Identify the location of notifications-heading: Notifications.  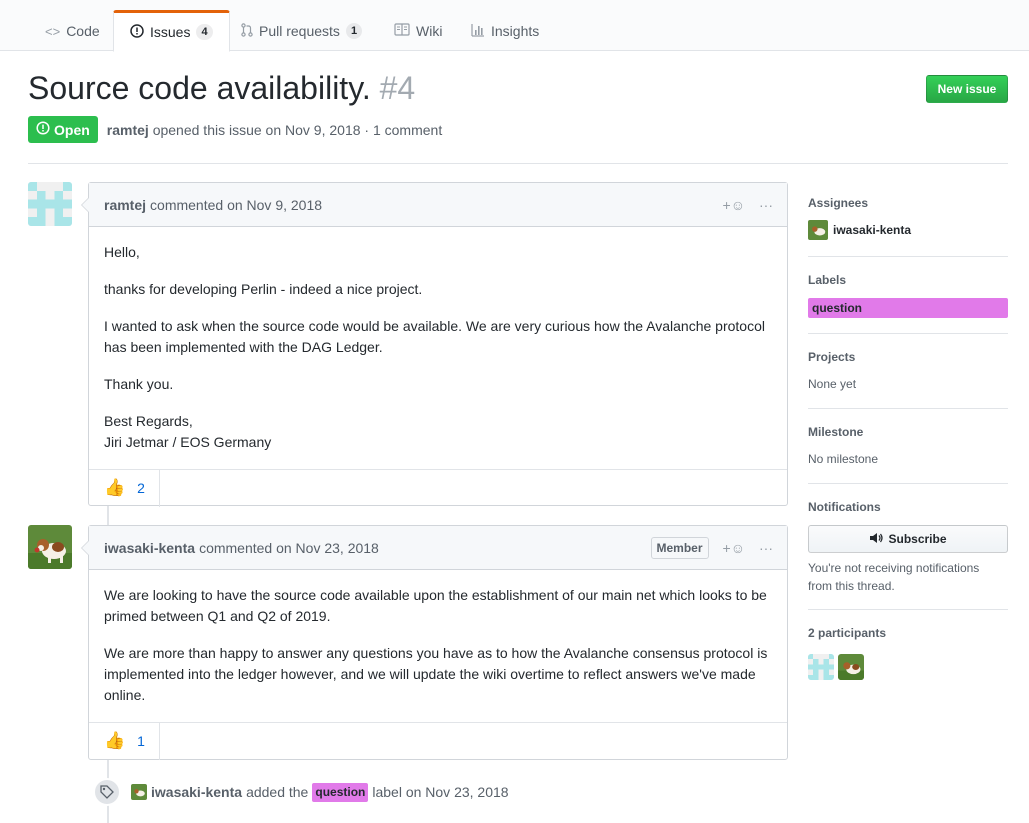
(844, 507).